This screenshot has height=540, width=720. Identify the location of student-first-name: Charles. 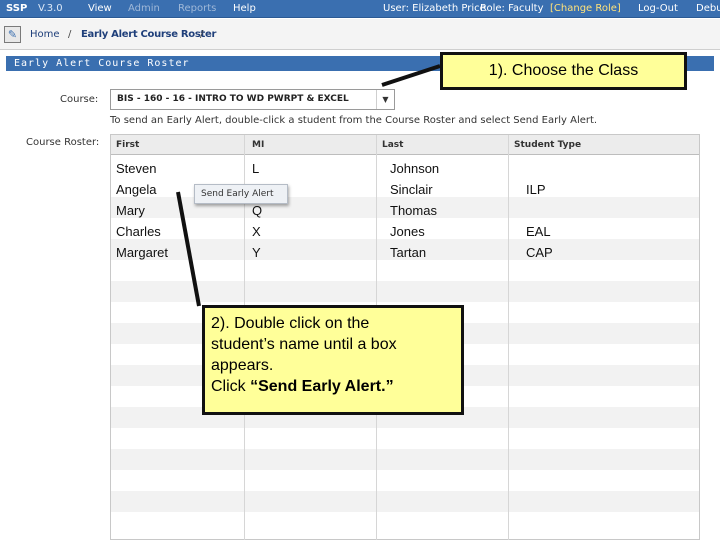
(138, 231).